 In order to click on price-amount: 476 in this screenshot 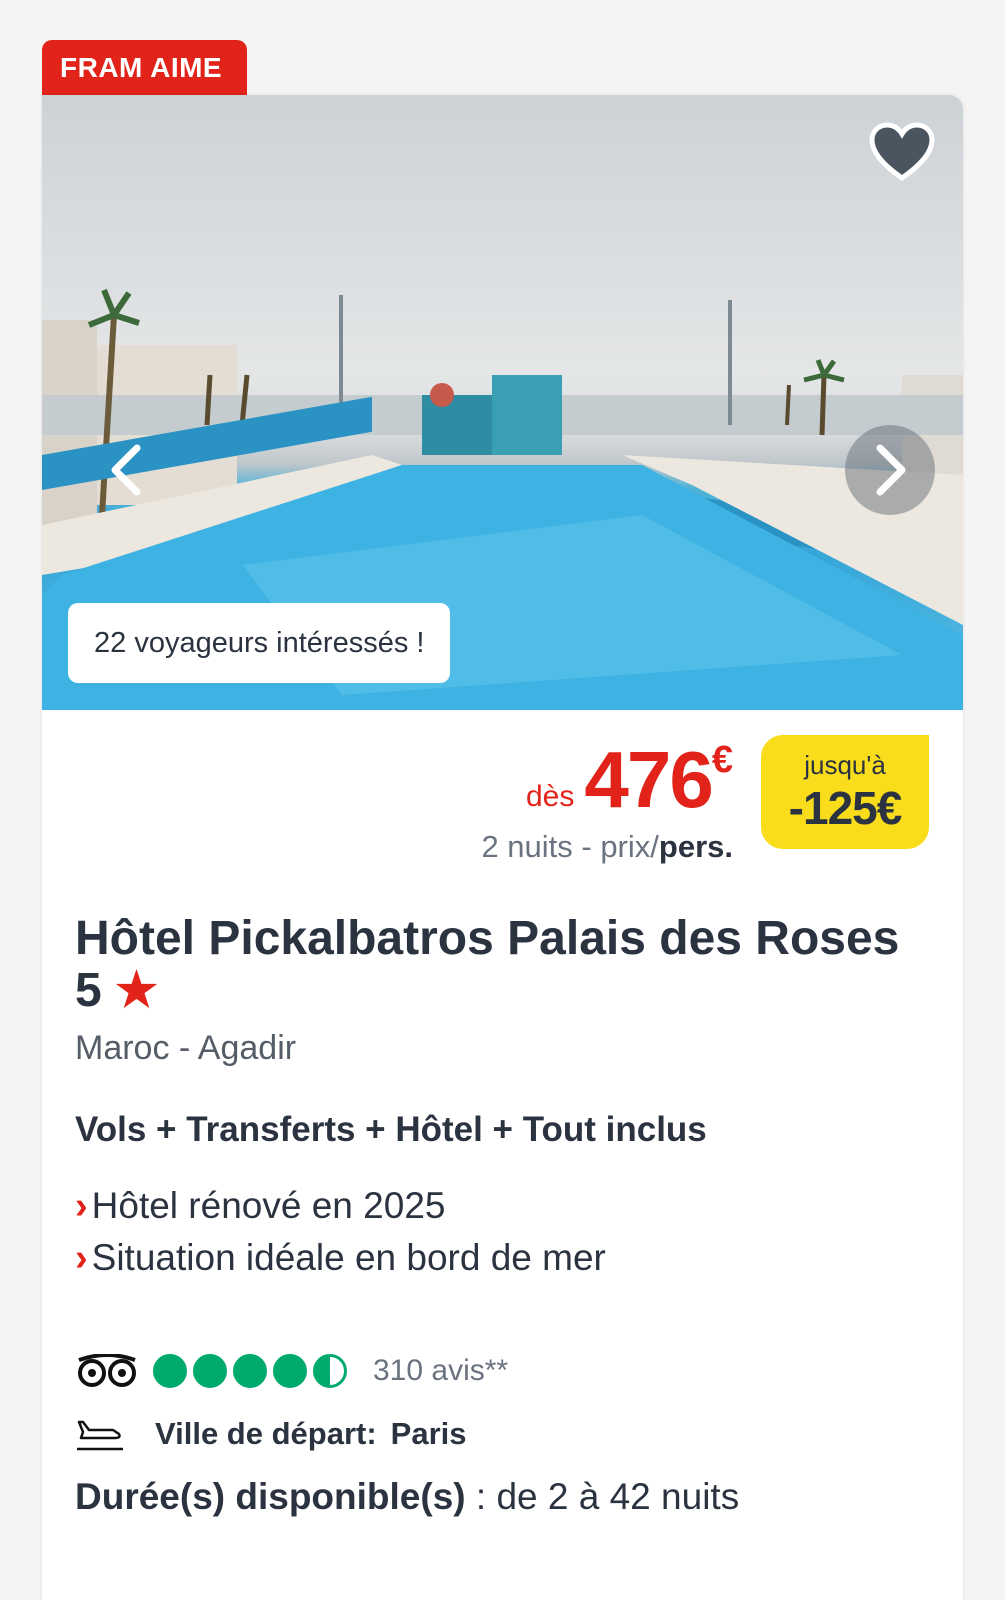, I will do `click(648, 779)`.